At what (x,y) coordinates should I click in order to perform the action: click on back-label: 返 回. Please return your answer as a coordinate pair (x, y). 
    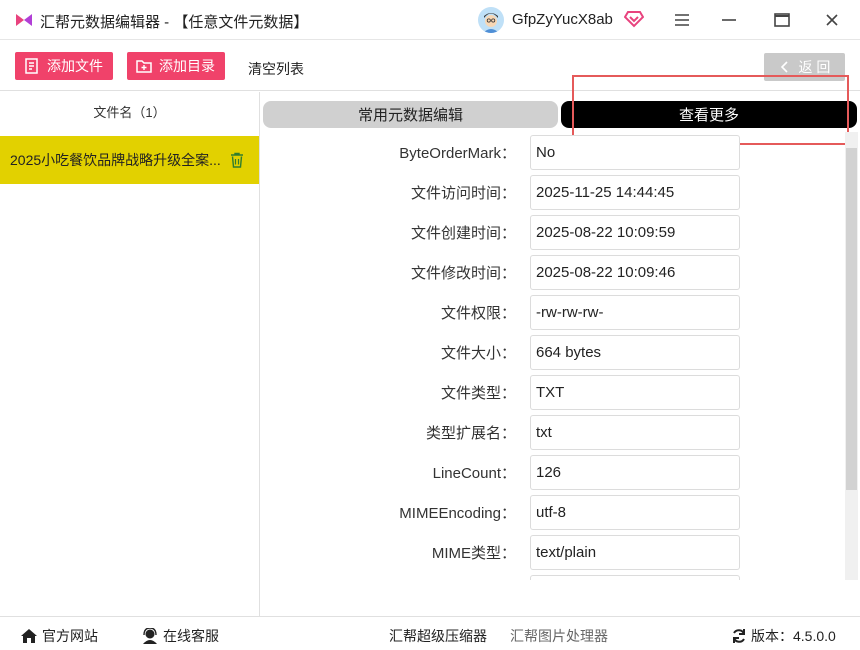
    Looking at the image, I should click on (814, 67).